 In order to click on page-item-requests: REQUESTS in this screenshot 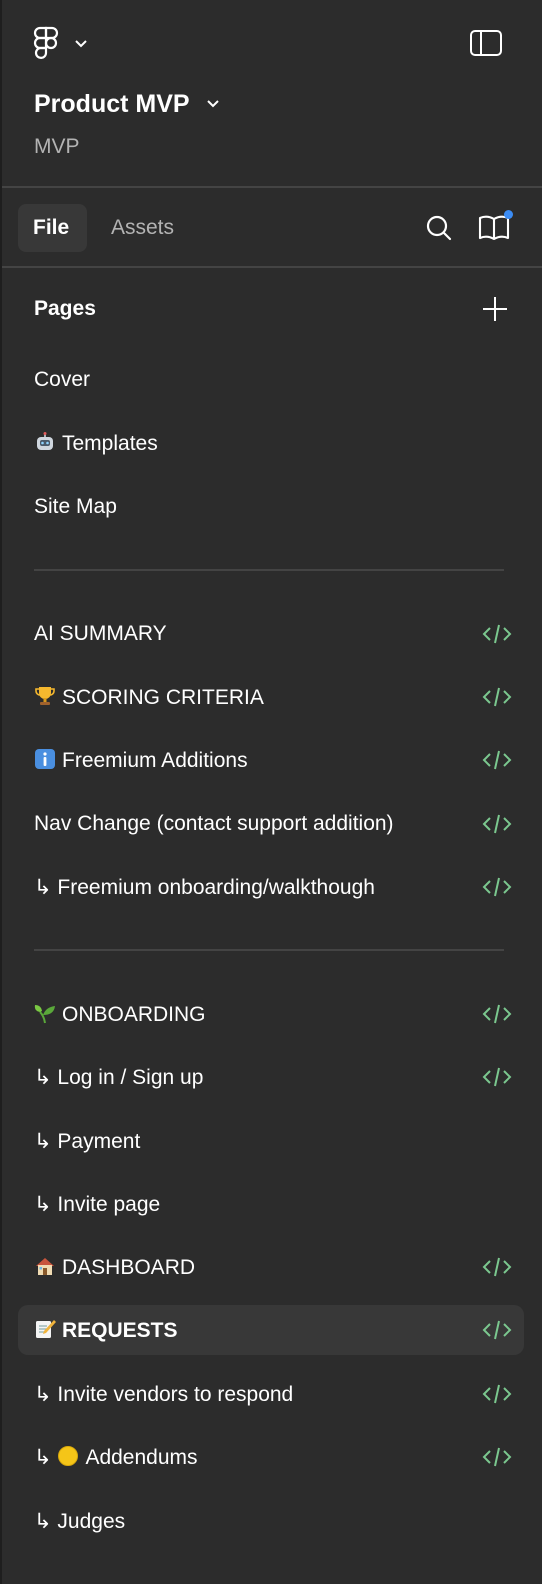, I will do `click(272, 1330)`.